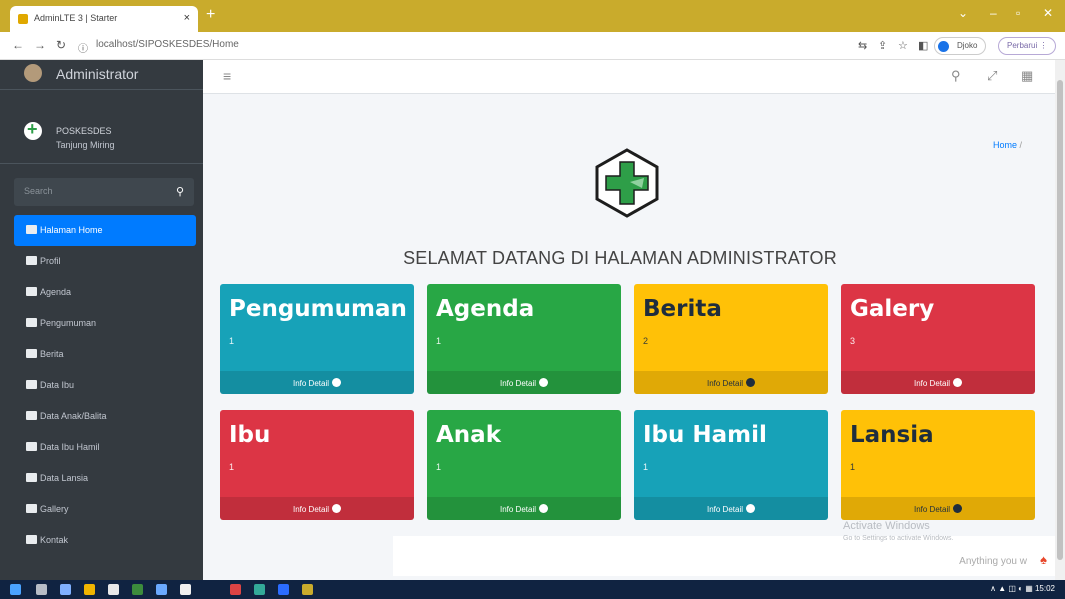 This screenshot has height=599, width=1065. What do you see at coordinates (105, 478) in the screenshot?
I see `sidebar-item-data-lansia: Data Lansia` at bounding box center [105, 478].